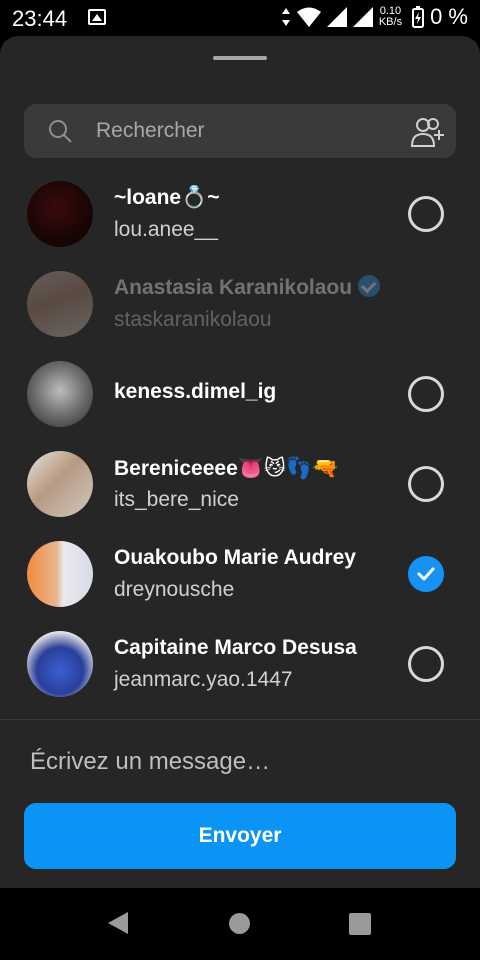 The image size is (480, 960). I want to click on contact-name: ~loane💍~, so click(167, 197).